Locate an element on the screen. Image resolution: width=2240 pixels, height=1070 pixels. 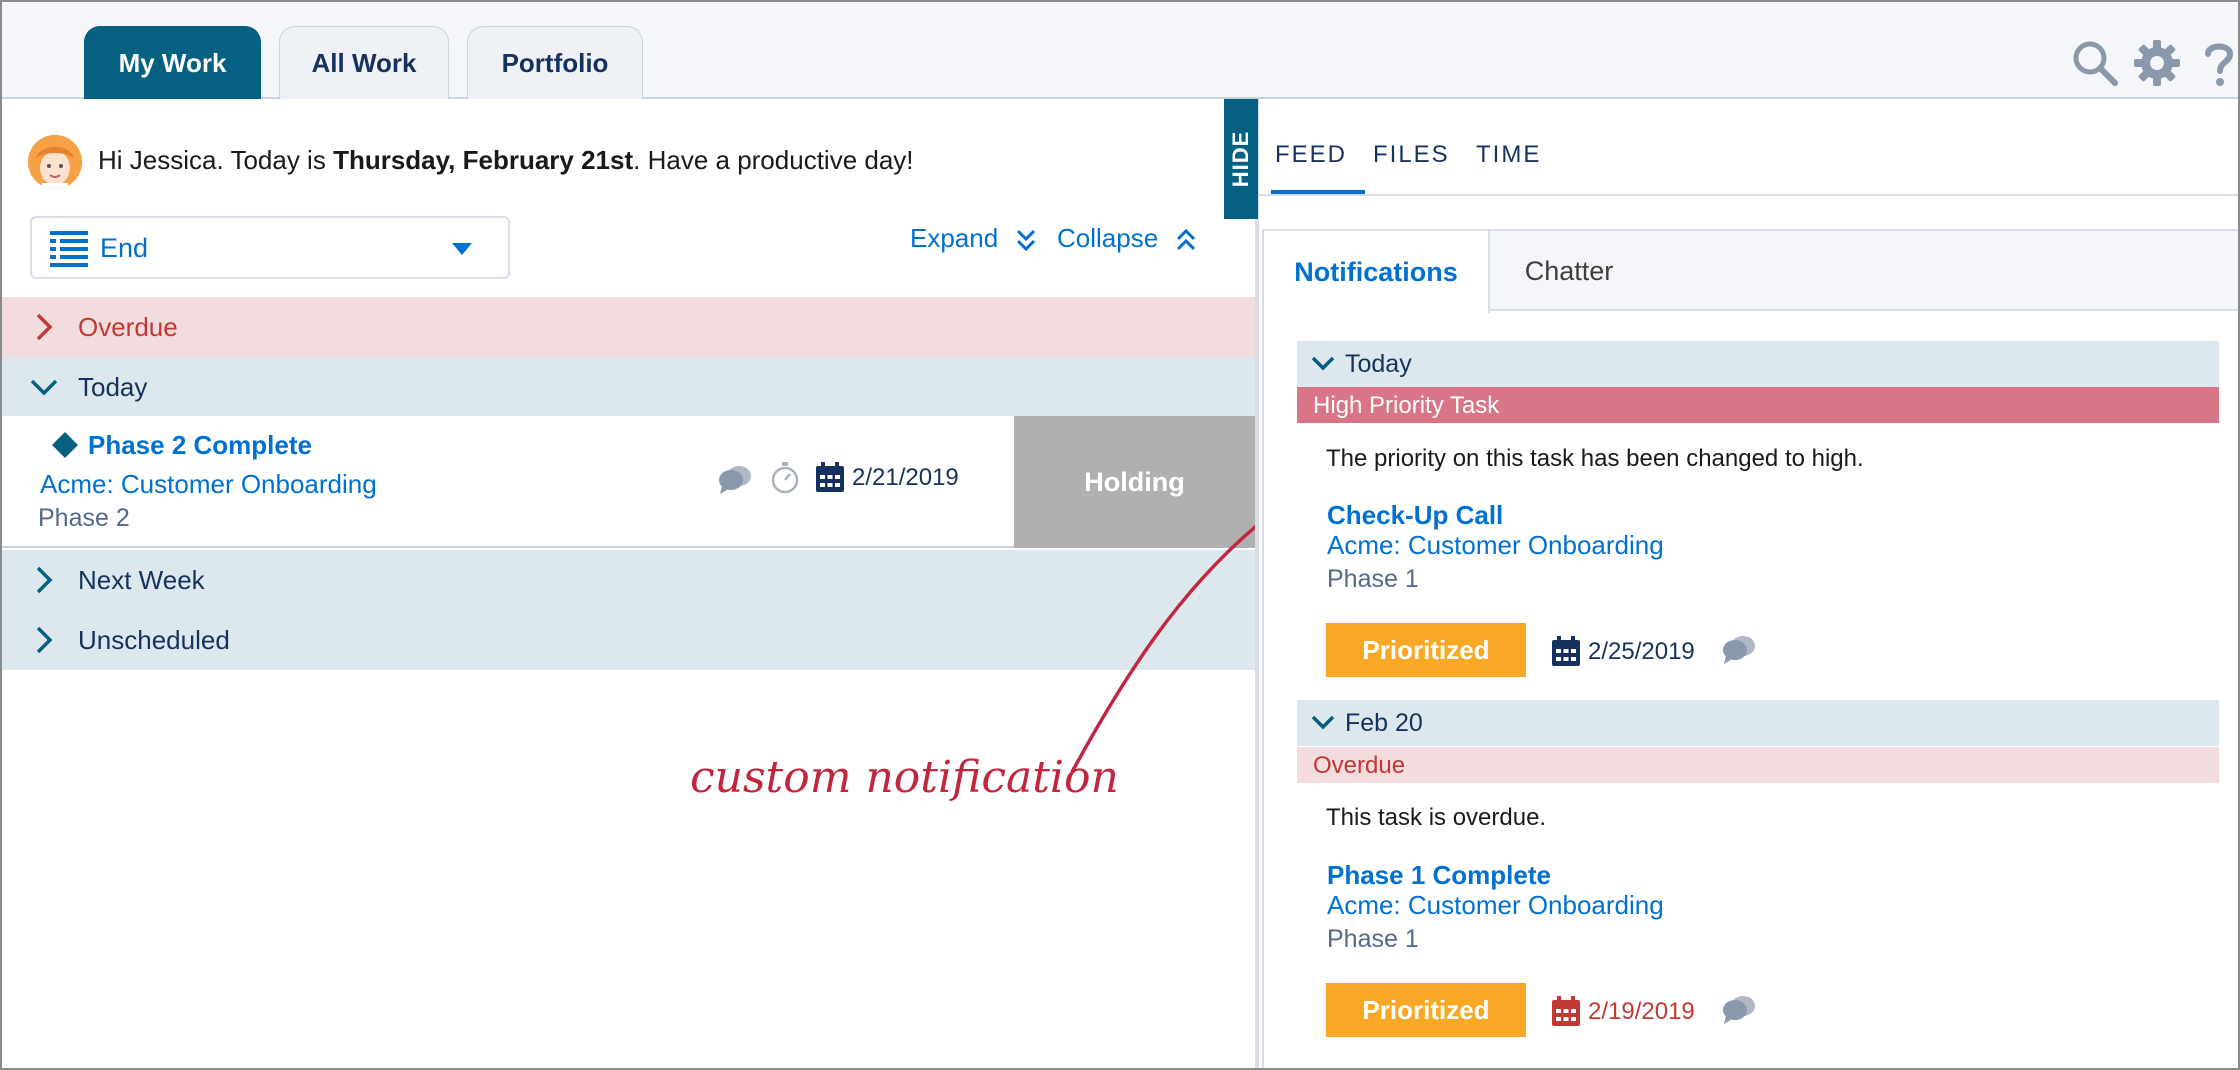
group-label: Next Week is located at coordinates (141, 580).